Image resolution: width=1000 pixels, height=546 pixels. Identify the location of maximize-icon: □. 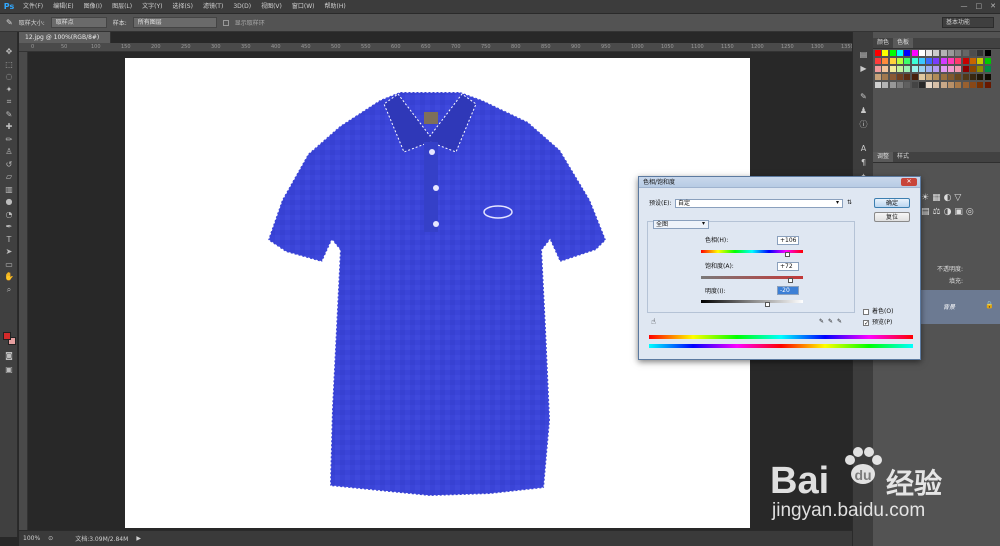
(979, 6).